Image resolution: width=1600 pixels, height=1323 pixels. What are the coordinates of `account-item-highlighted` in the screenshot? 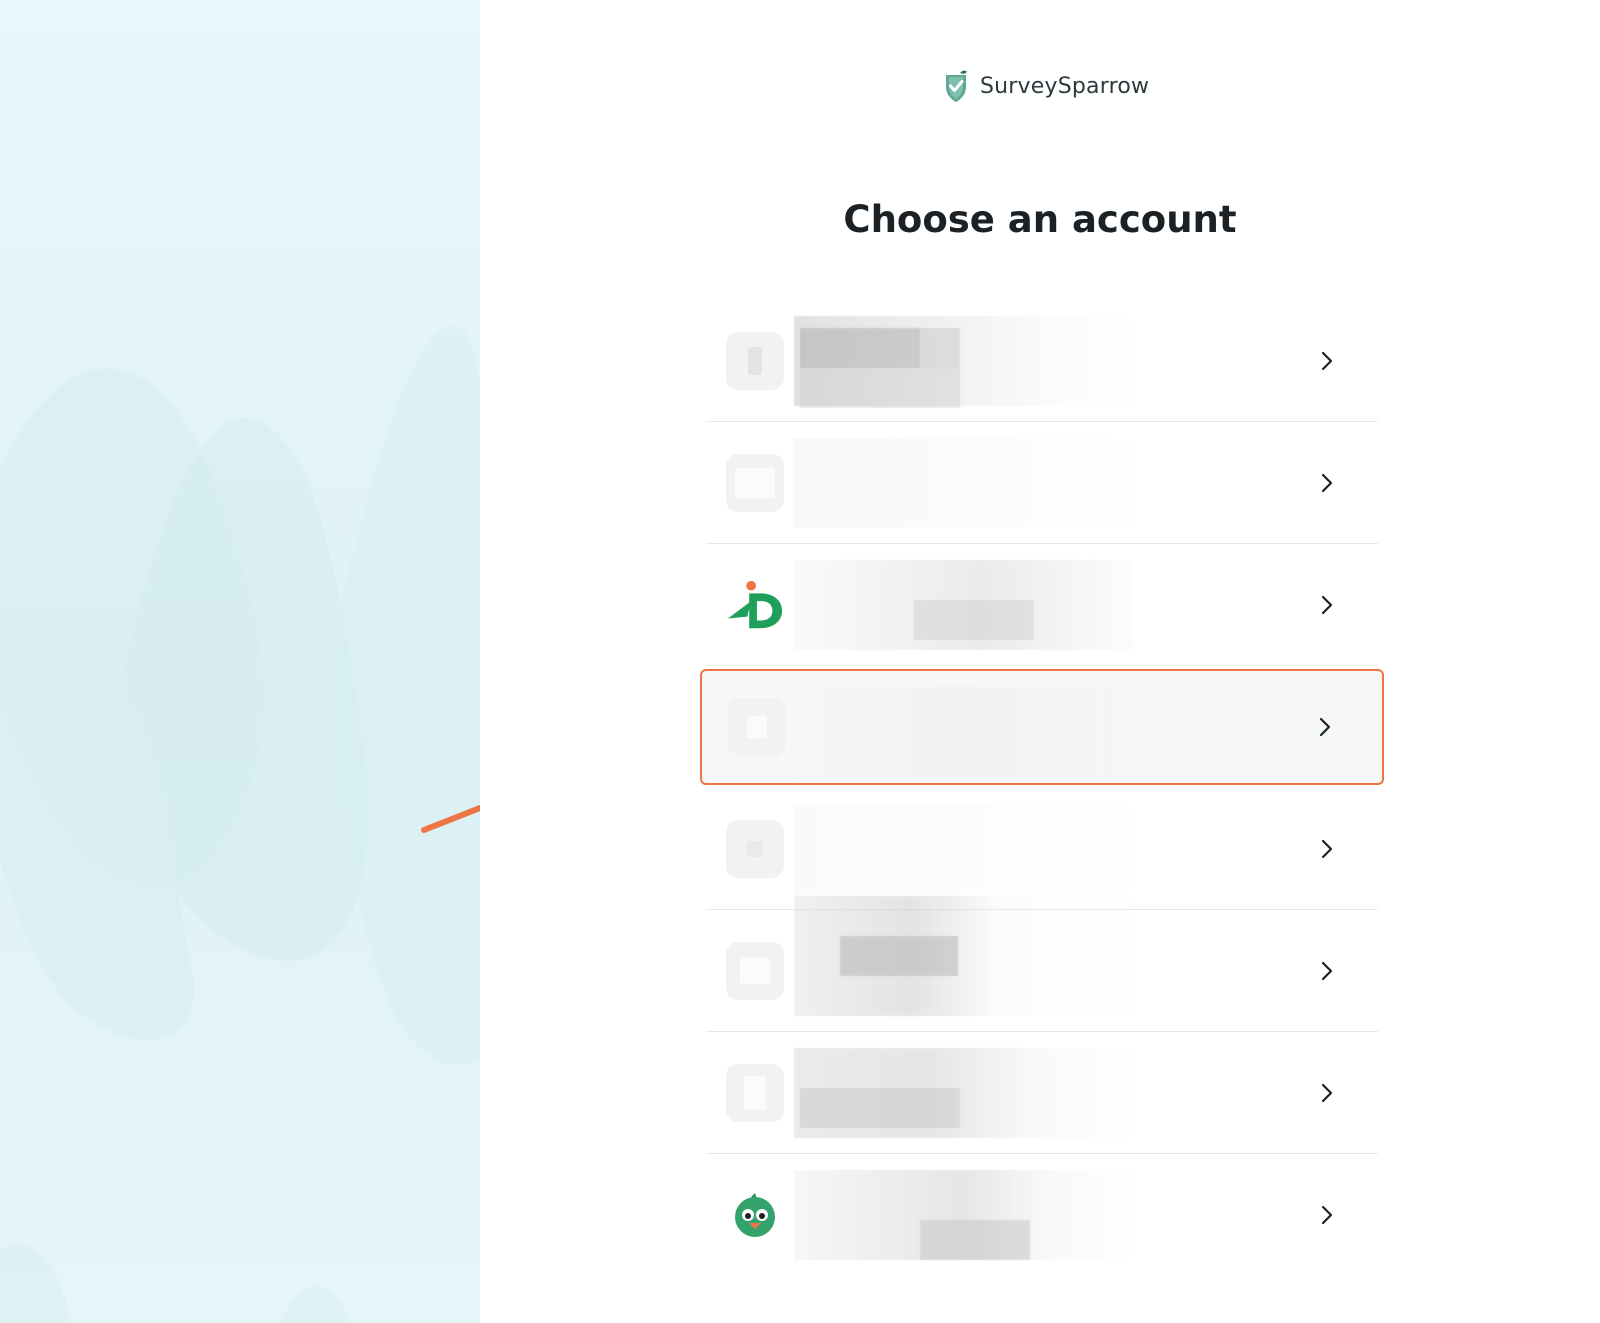 It's located at (1042, 727).